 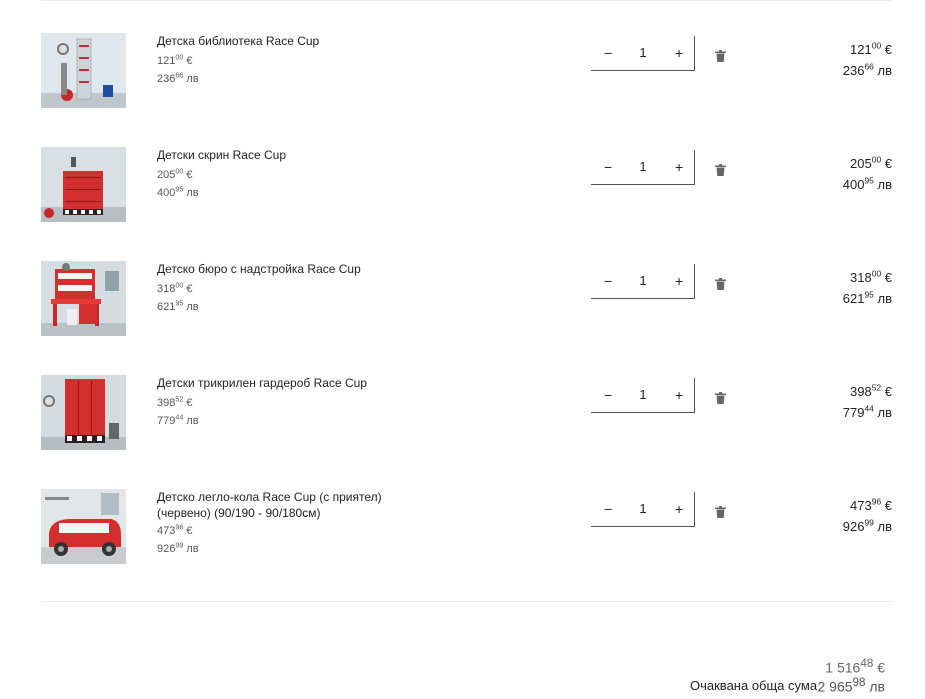 What do you see at coordinates (175, 288) in the screenshot?
I see `unit-price-eur: 31800 €` at bounding box center [175, 288].